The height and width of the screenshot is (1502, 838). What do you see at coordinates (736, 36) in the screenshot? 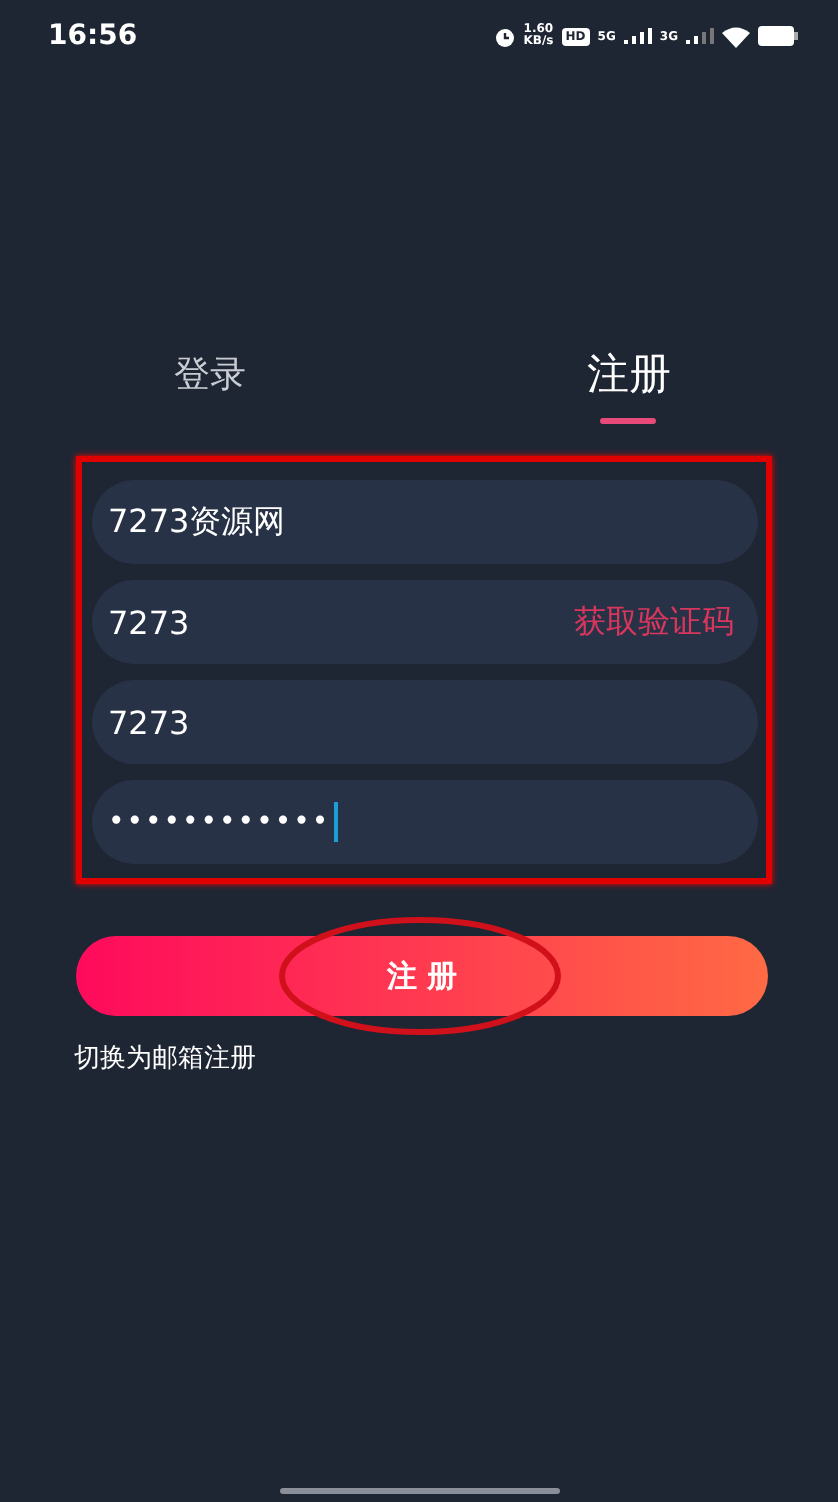
I see `wifi-icon` at bounding box center [736, 36].